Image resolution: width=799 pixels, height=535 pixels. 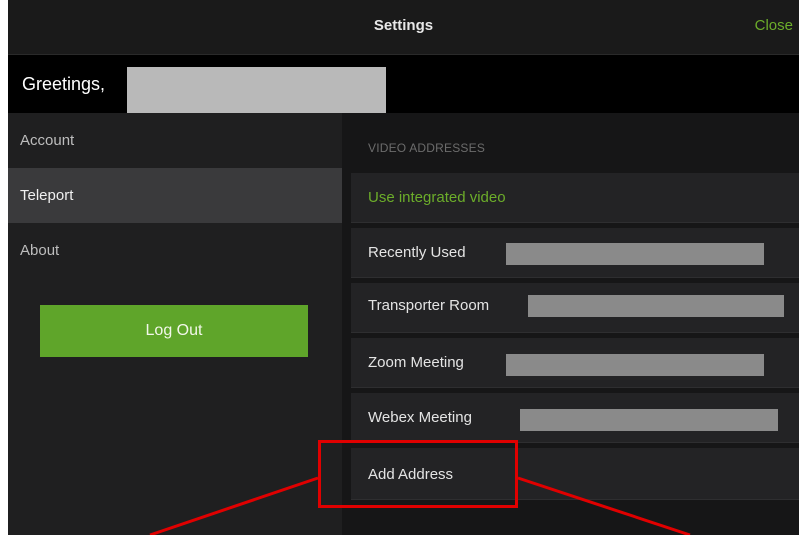 What do you see at coordinates (575, 474) in the screenshot?
I see `add-address-row: Add Address` at bounding box center [575, 474].